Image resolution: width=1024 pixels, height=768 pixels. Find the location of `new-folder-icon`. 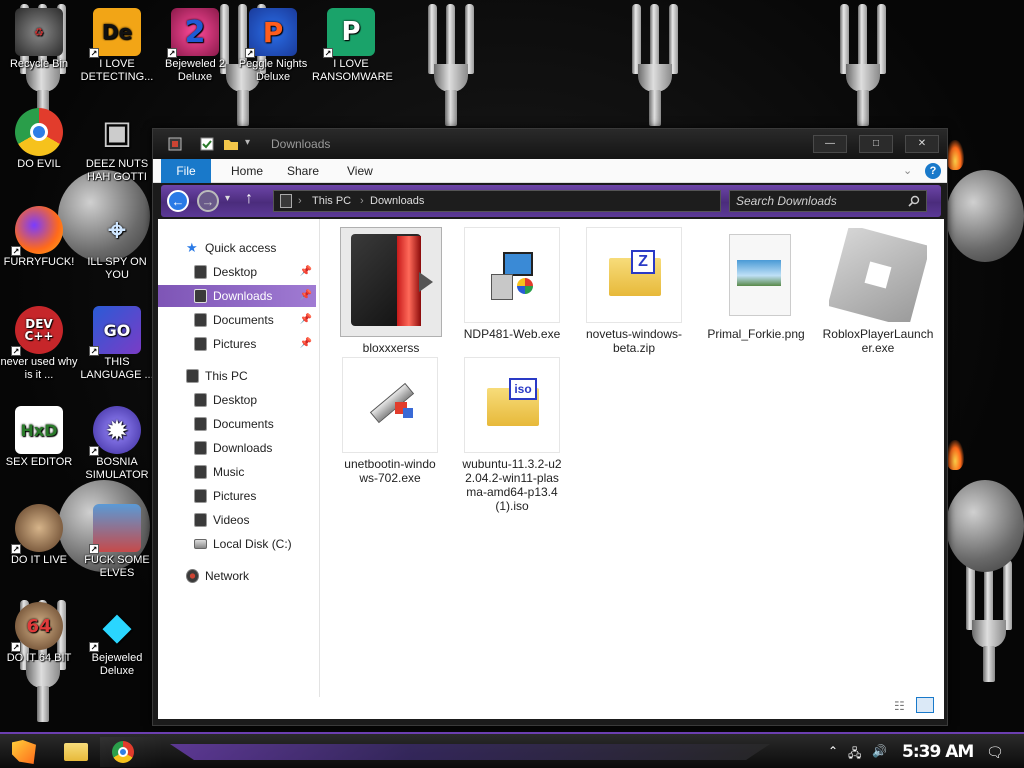

new-folder-icon is located at coordinates (231, 144).